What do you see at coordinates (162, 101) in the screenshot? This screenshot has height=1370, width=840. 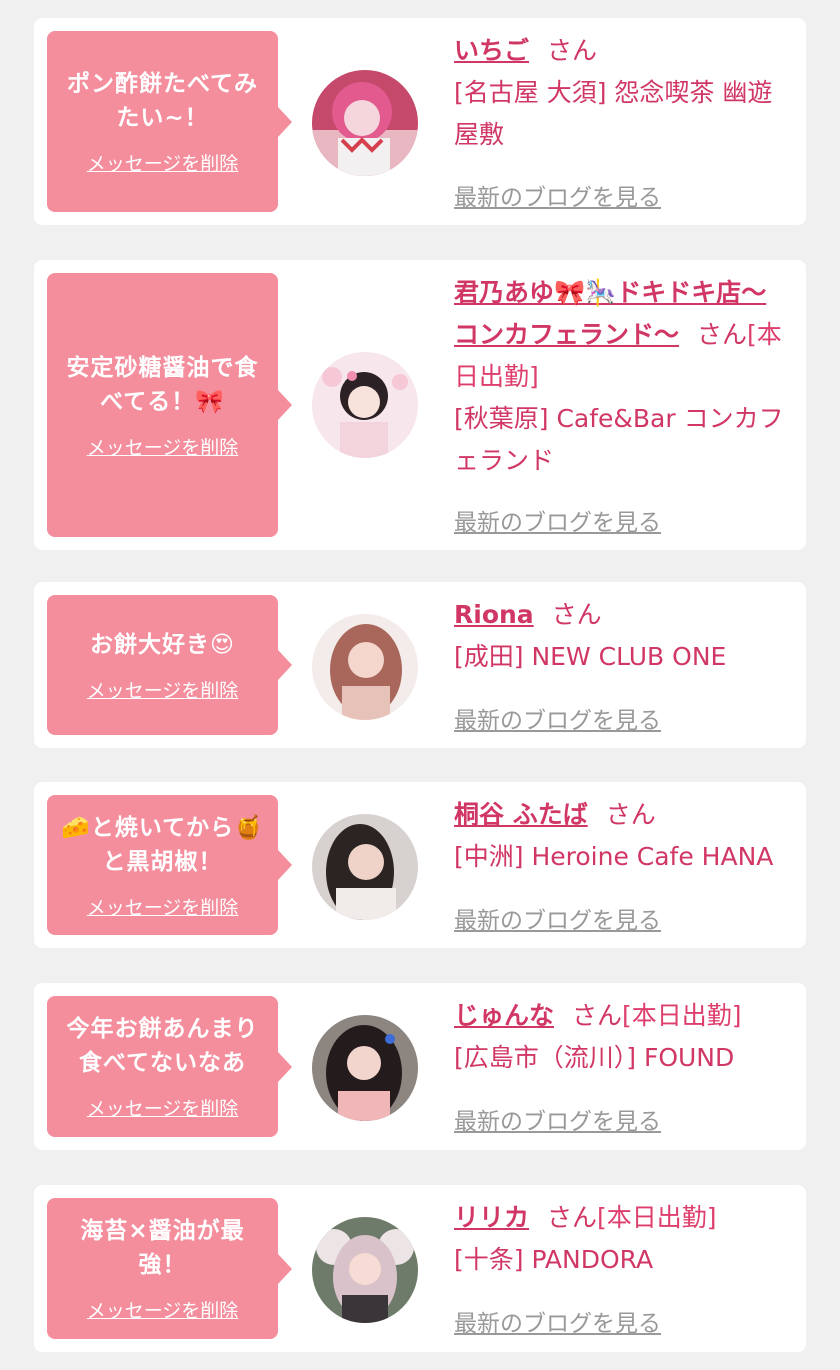 I see `message-text: ポン酢餅たべてみたい~！` at bounding box center [162, 101].